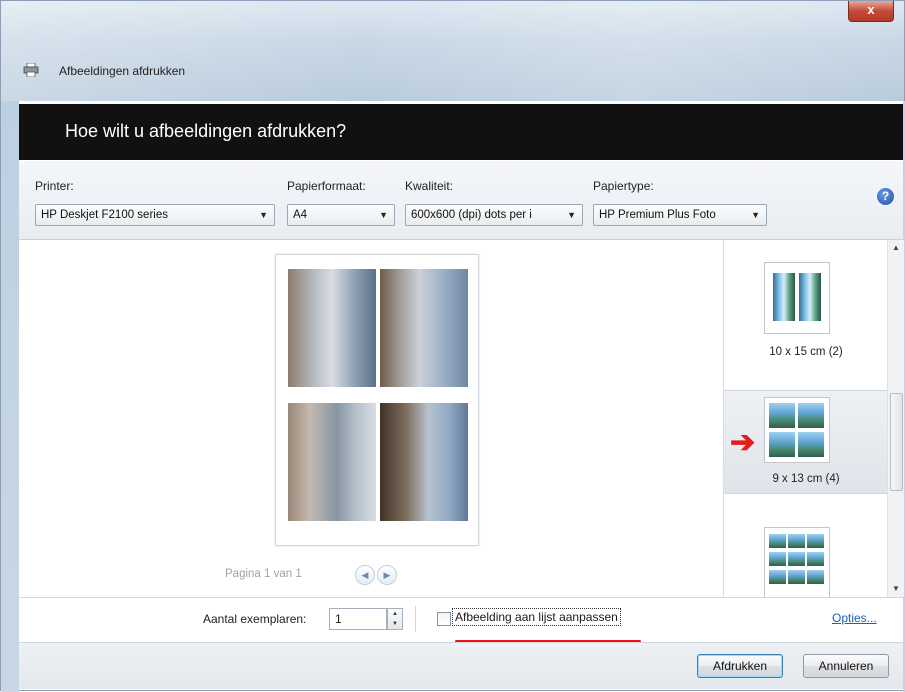 This screenshot has height=692, width=905. I want to click on paper-type-label: Papiertype:, so click(623, 186).